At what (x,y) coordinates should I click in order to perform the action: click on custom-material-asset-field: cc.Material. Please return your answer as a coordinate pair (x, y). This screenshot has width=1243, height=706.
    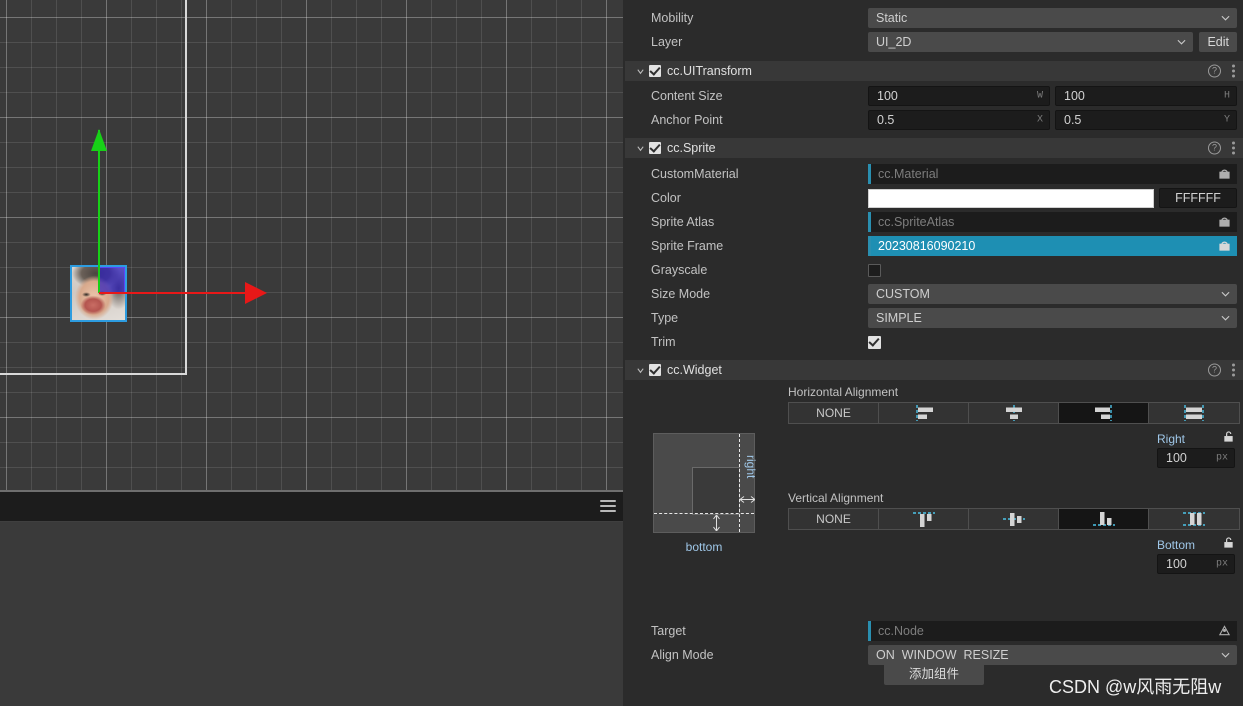
    Looking at the image, I should click on (1052, 174).